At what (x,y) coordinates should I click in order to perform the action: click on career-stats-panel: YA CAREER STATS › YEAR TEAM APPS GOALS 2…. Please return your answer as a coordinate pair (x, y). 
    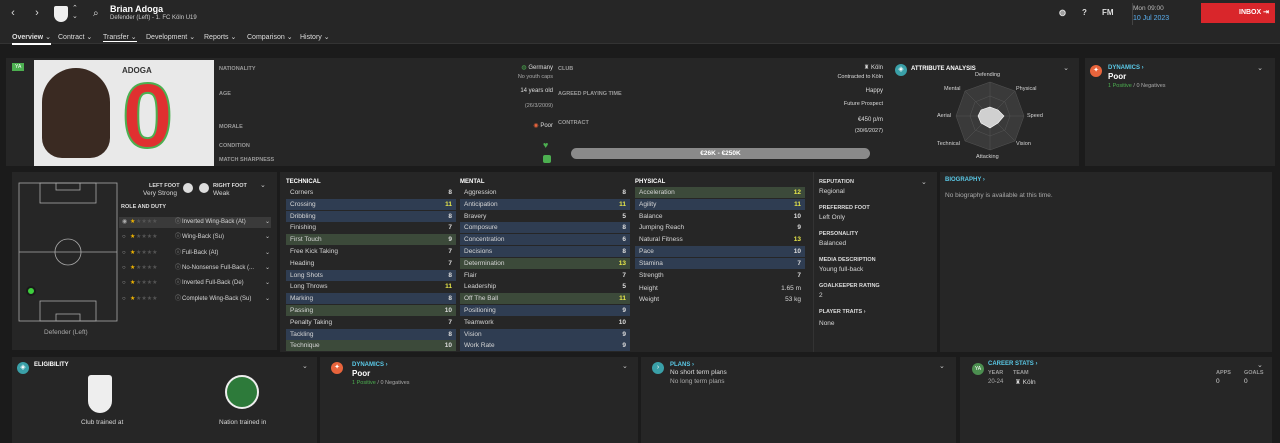
    Looking at the image, I should click on (1116, 400).